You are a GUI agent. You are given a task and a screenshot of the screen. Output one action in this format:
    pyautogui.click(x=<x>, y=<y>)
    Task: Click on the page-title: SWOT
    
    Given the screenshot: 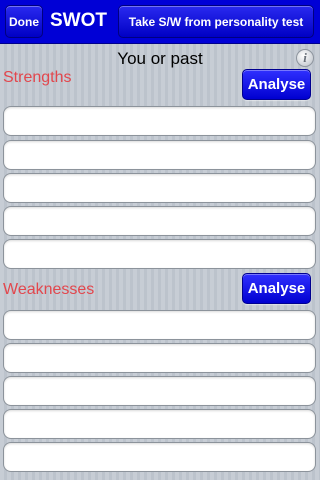 What is the action you would take?
    pyautogui.click(x=78, y=20)
    